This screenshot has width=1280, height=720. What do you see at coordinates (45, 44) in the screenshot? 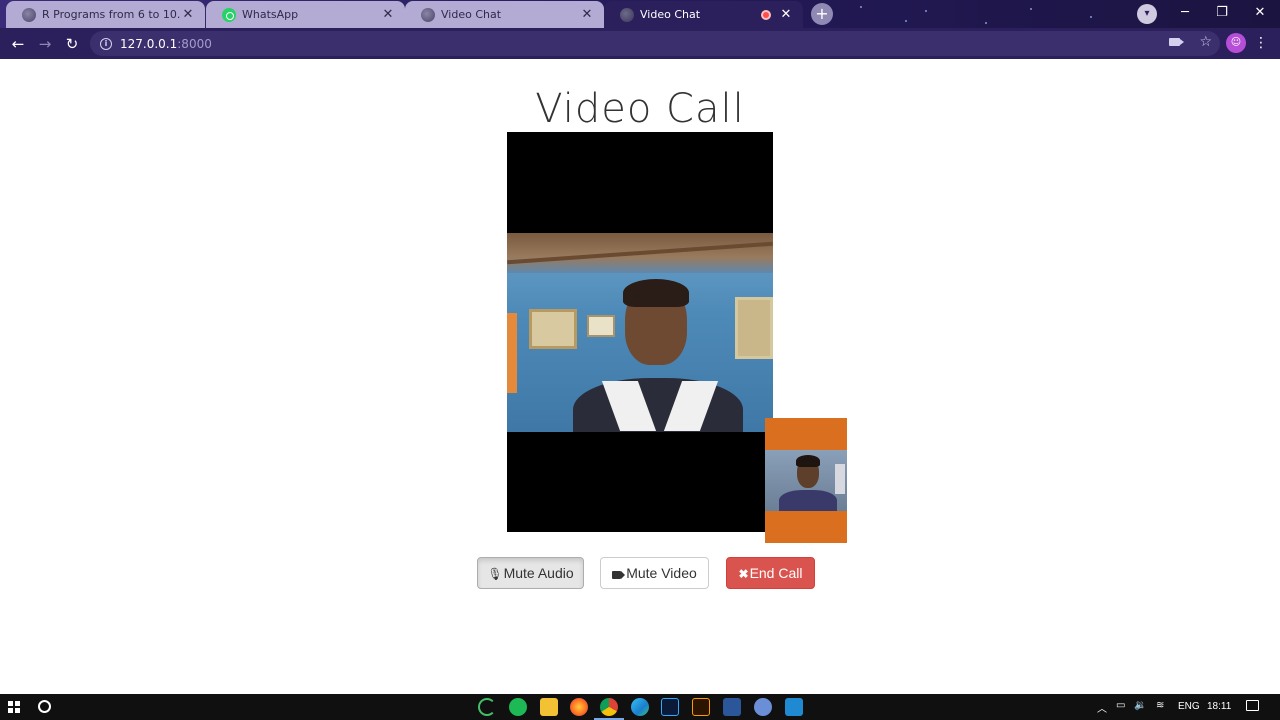
I see `forward-arrow-icon: →` at bounding box center [45, 44].